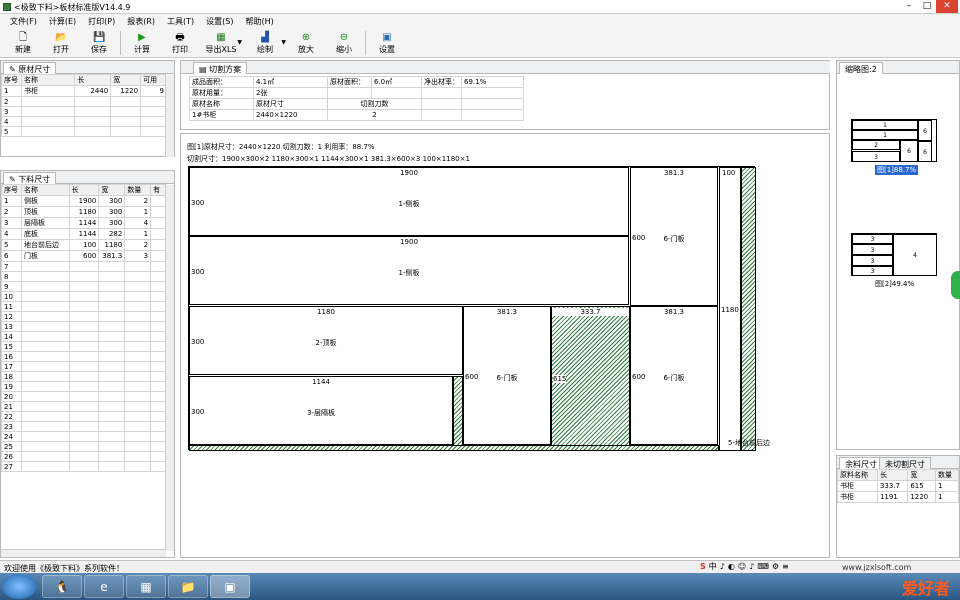  Describe the element at coordinates (898, 486) in the screenshot. I see `table-row: 书柜 333.7 615 1` at that location.